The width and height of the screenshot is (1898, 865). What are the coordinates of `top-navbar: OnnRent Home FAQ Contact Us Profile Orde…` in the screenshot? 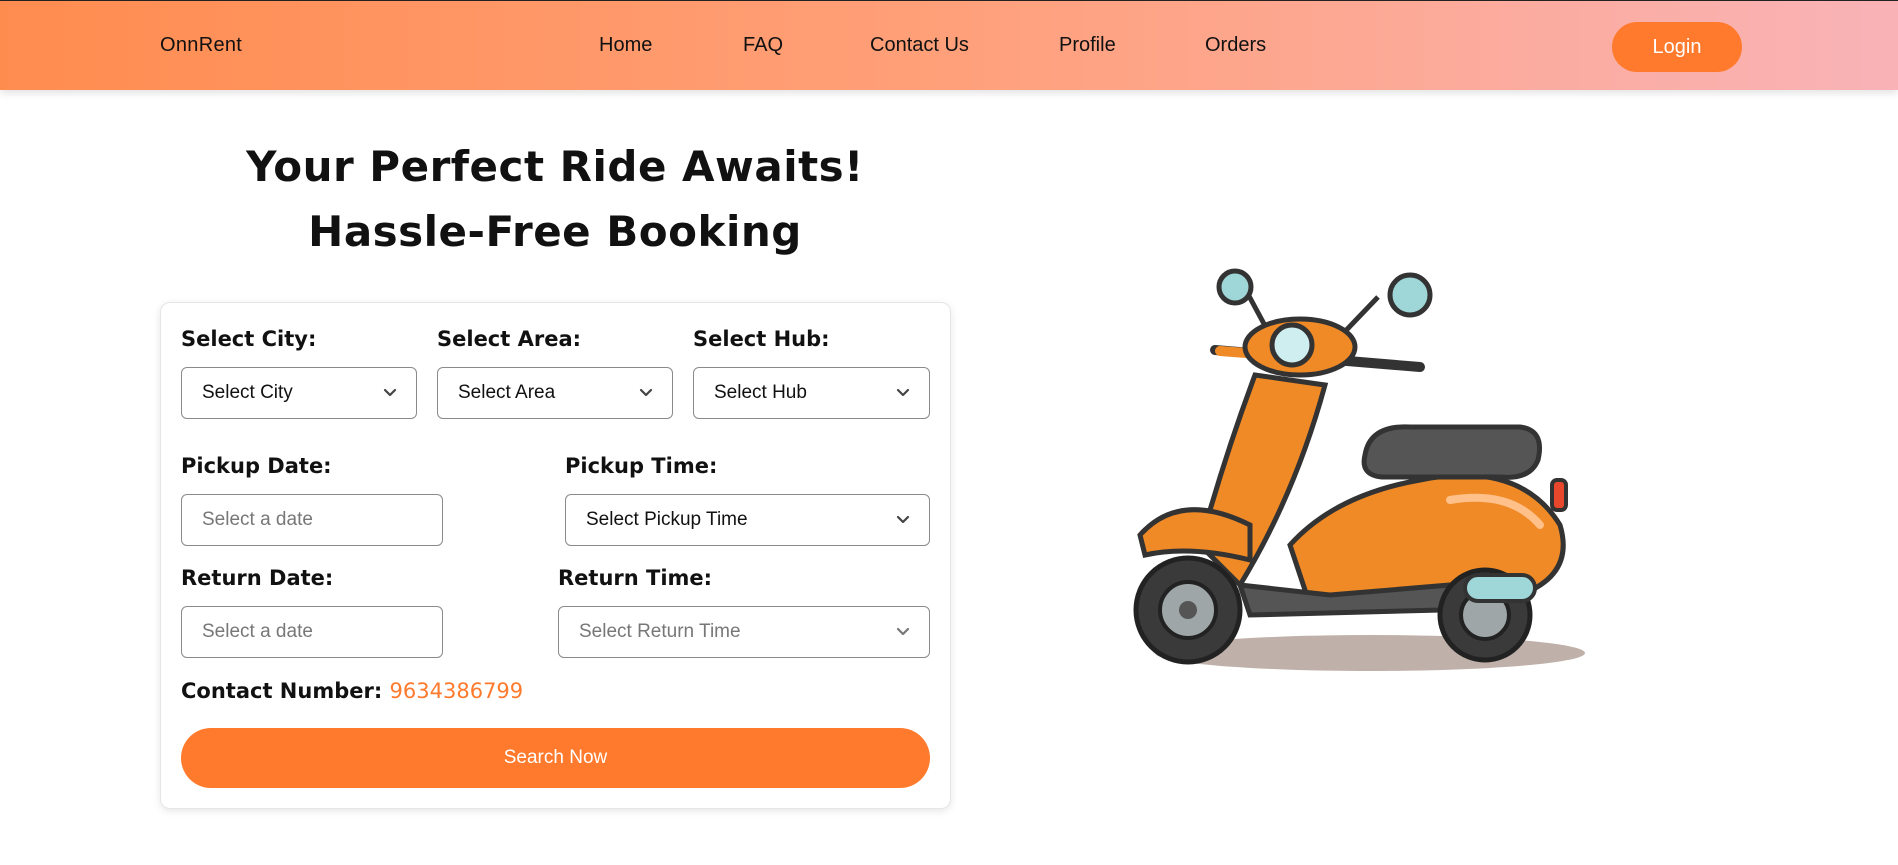 It's located at (949, 45).